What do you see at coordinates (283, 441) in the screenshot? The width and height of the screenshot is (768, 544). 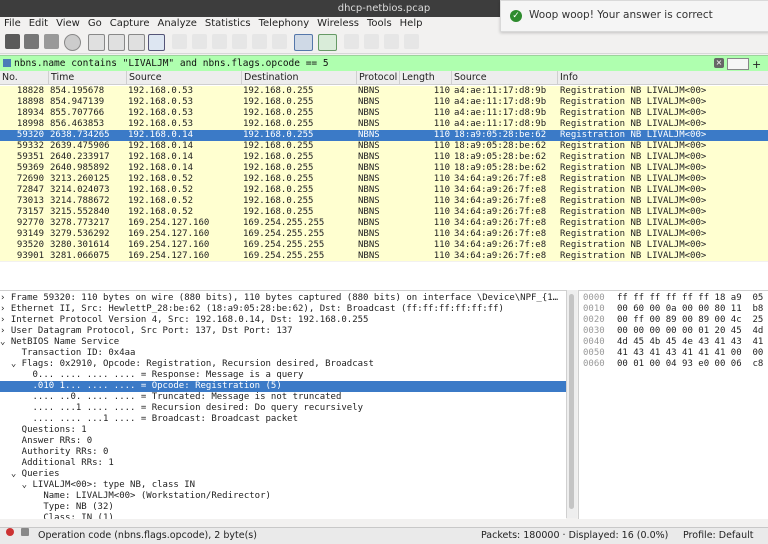 I see `detail-tree-item: Answer RRs: 0` at bounding box center [283, 441].